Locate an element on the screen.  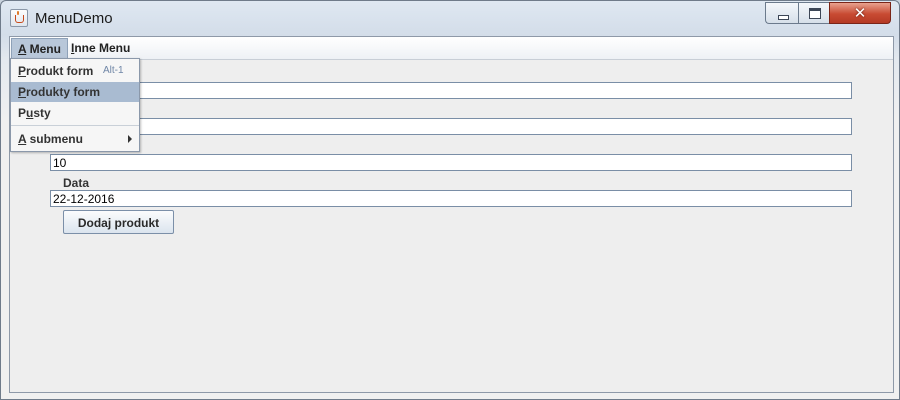
menu-item-produkt-form: Produkt form Alt-1 is located at coordinates (75, 71).